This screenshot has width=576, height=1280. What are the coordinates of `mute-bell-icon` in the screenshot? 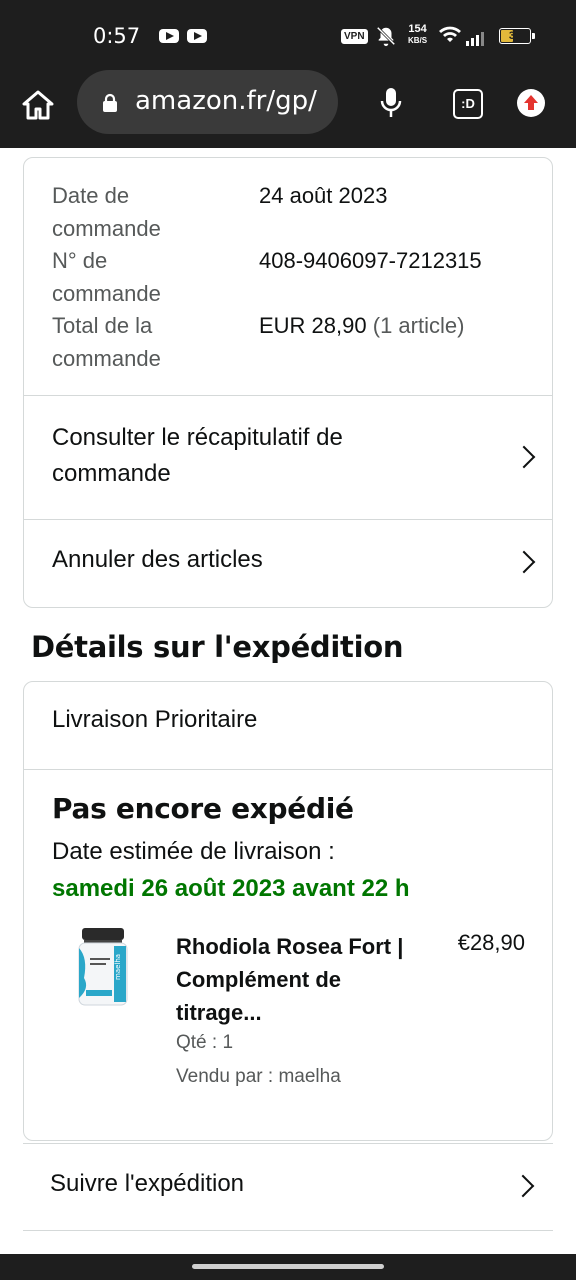 It's located at (386, 39).